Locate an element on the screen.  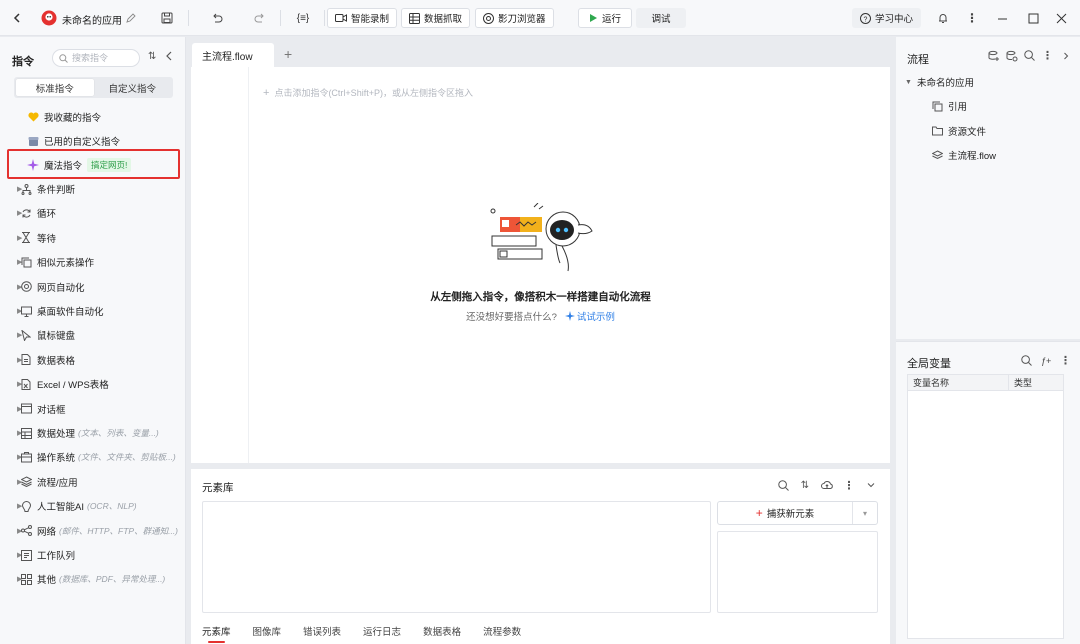
cursor-icon is located at coordinates (26, 335).